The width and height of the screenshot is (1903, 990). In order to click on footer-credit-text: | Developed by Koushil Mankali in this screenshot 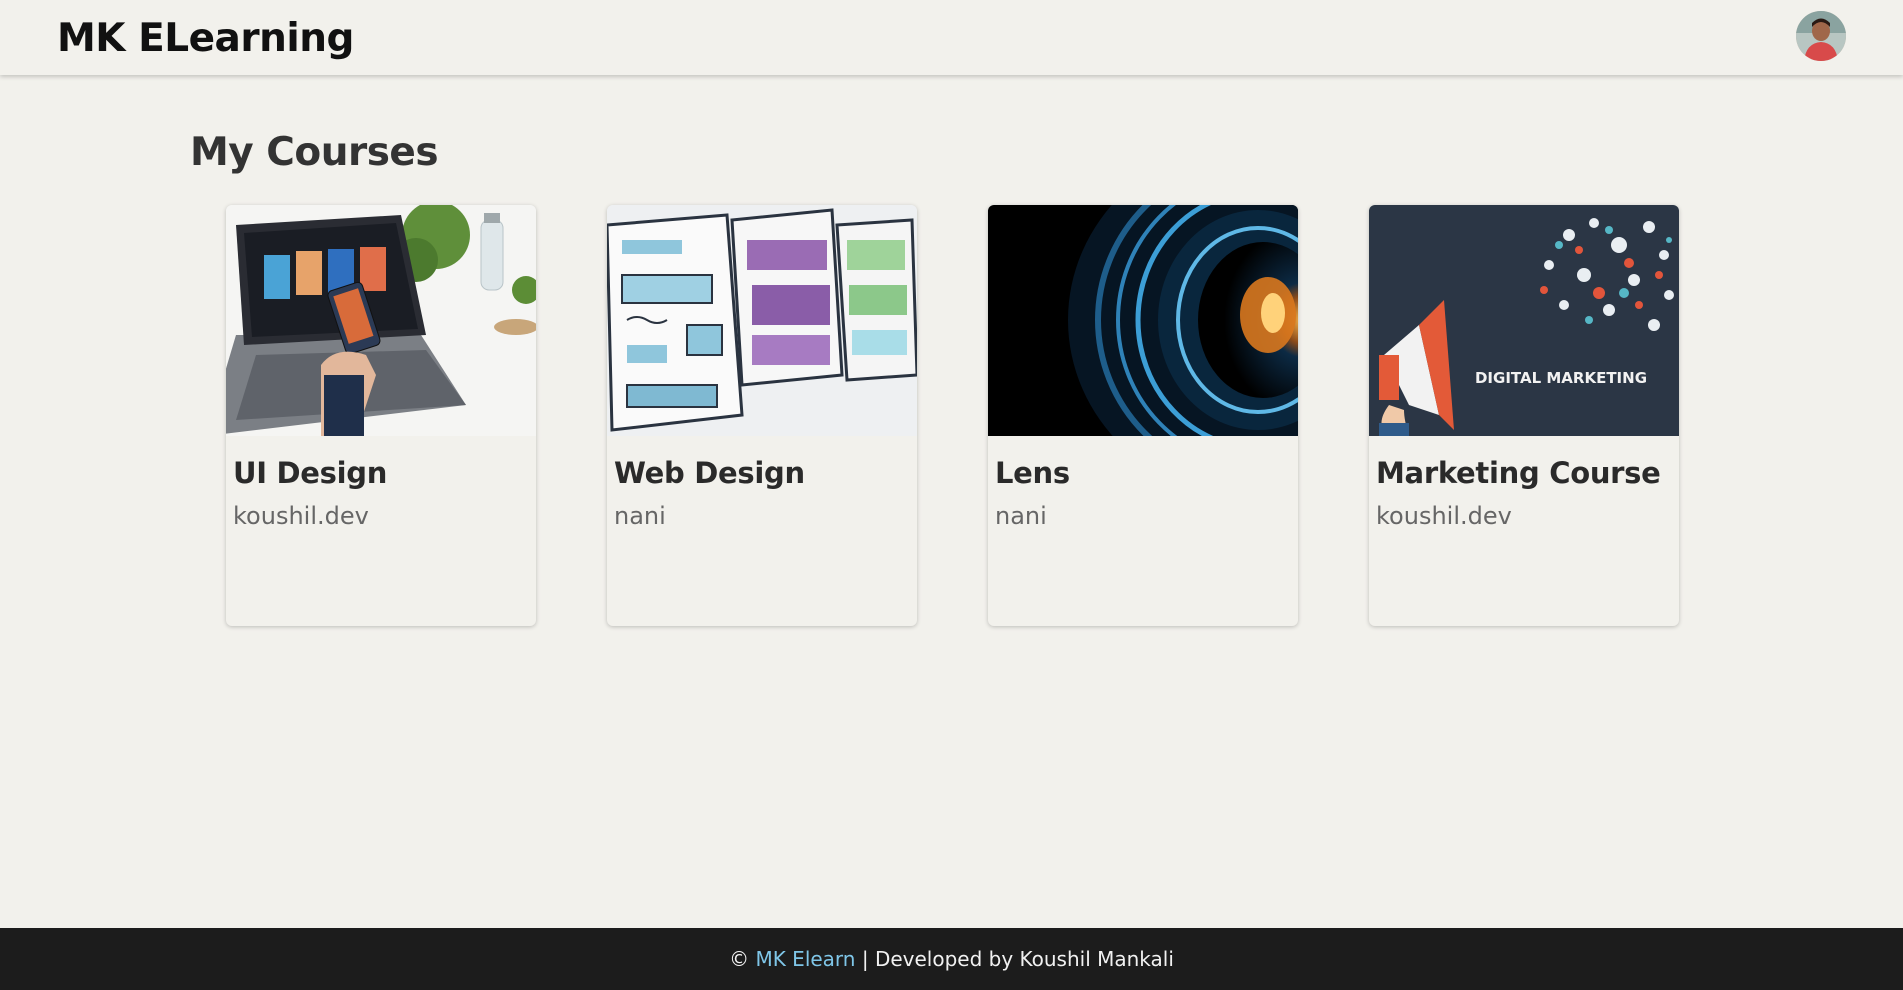, I will do `click(1014, 959)`.